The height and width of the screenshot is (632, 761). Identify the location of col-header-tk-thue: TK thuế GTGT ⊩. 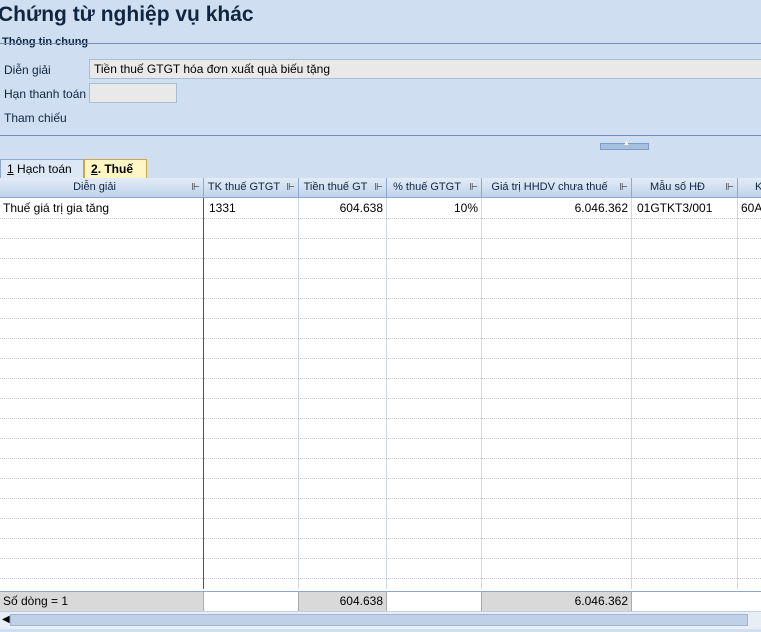
(251, 188).